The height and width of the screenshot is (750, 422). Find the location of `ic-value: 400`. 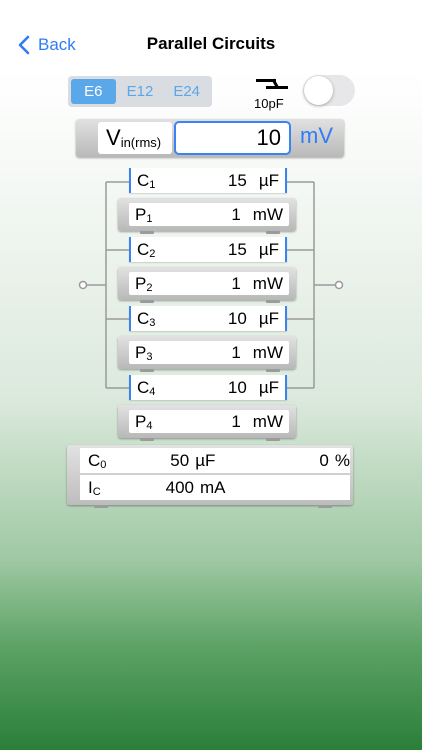

ic-value: 400 is located at coordinates (179, 487).